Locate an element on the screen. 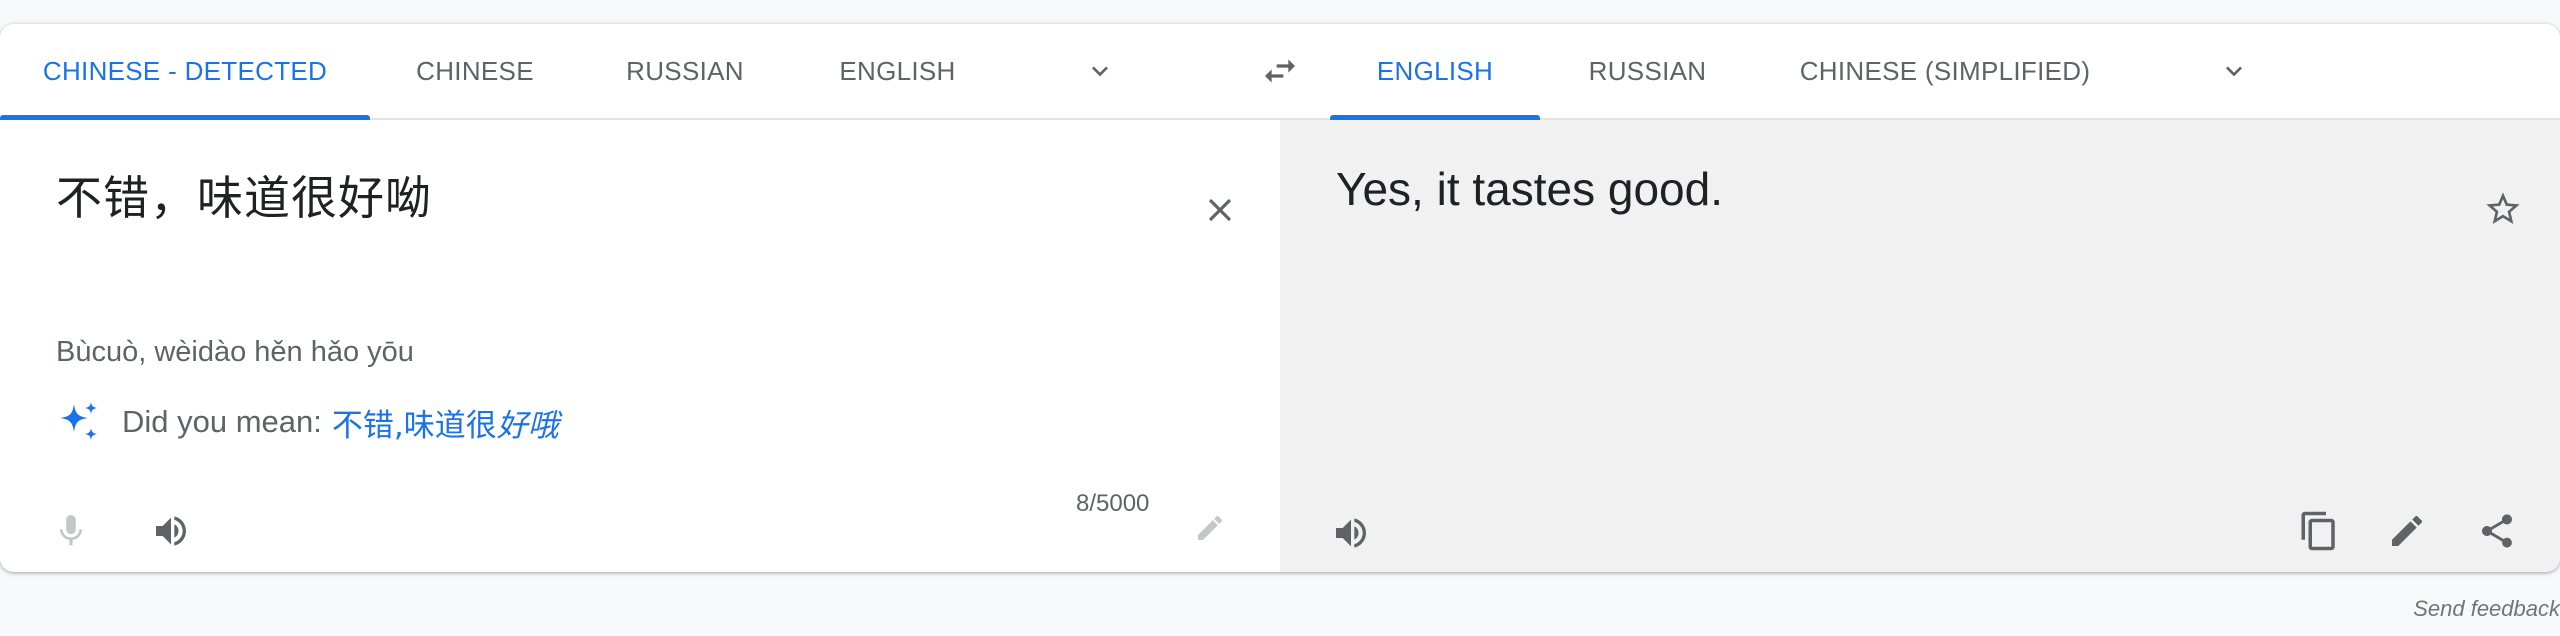 The image size is (2560, 636). source-text-input: 不错，味道很好呦 is located at coordinates (244, 195).